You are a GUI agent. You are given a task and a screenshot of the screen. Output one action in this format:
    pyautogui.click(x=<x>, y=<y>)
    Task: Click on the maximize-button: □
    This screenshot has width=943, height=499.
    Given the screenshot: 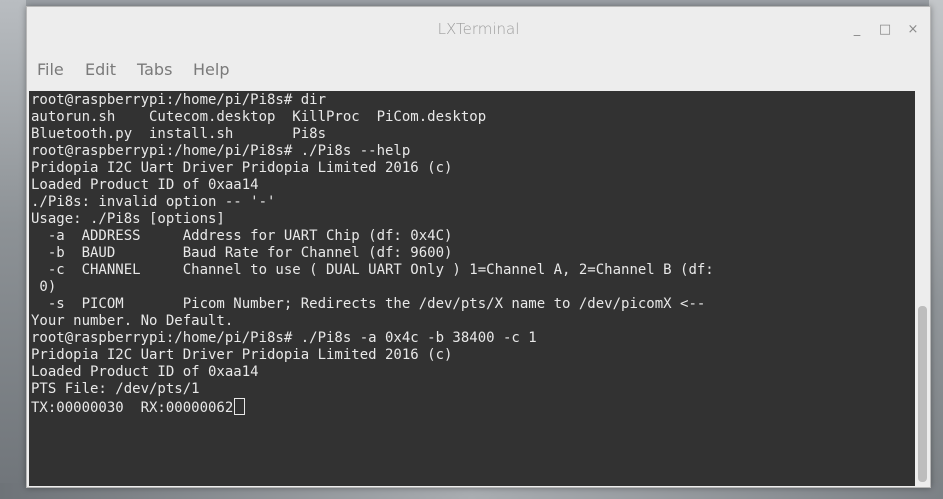 What is the action you would take?
    pyautogui.click(x=885, y=29)
    